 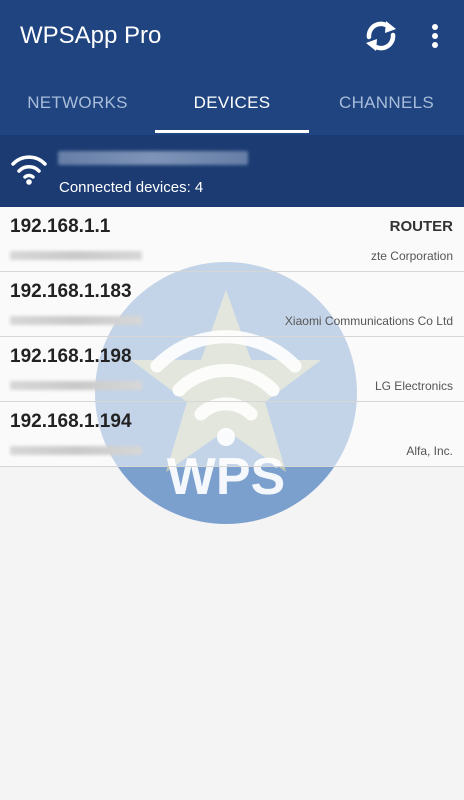 I want to click on app-title: WPSApp Pro, so click(x=91, y=35).